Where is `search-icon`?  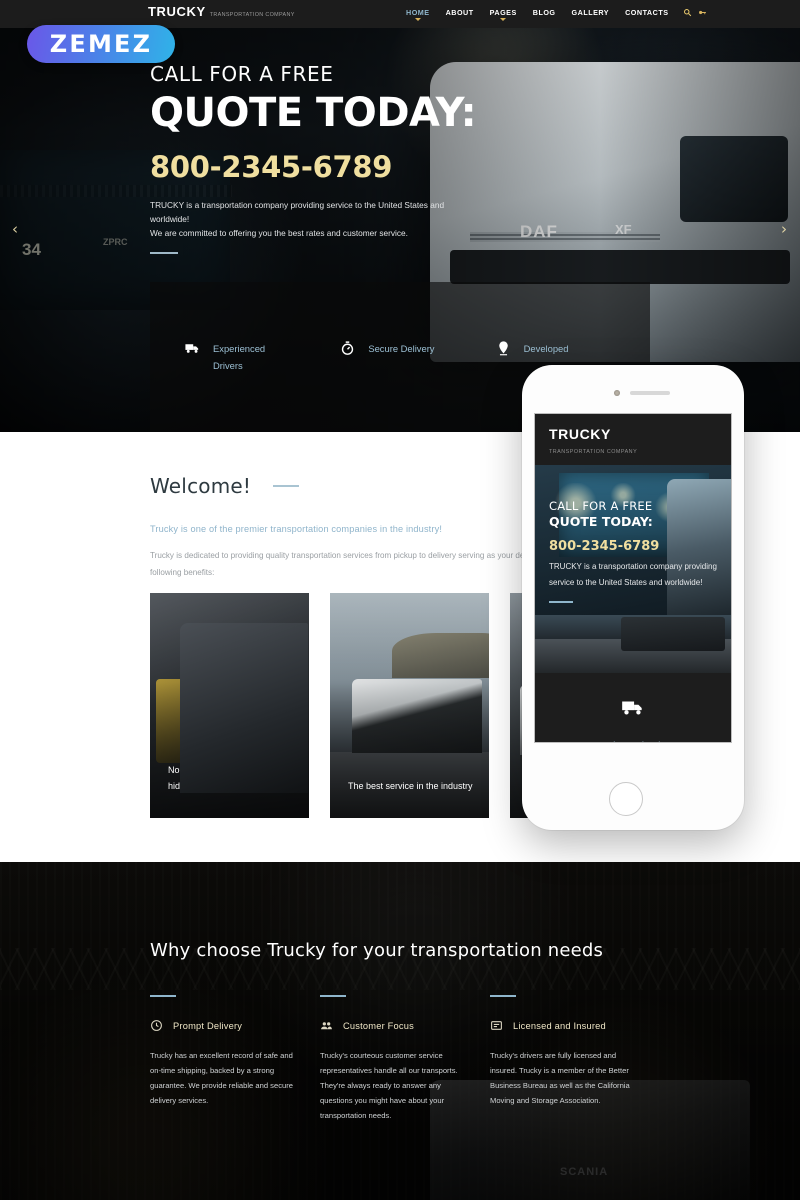 search-icon is located at coordinates (687, 13).